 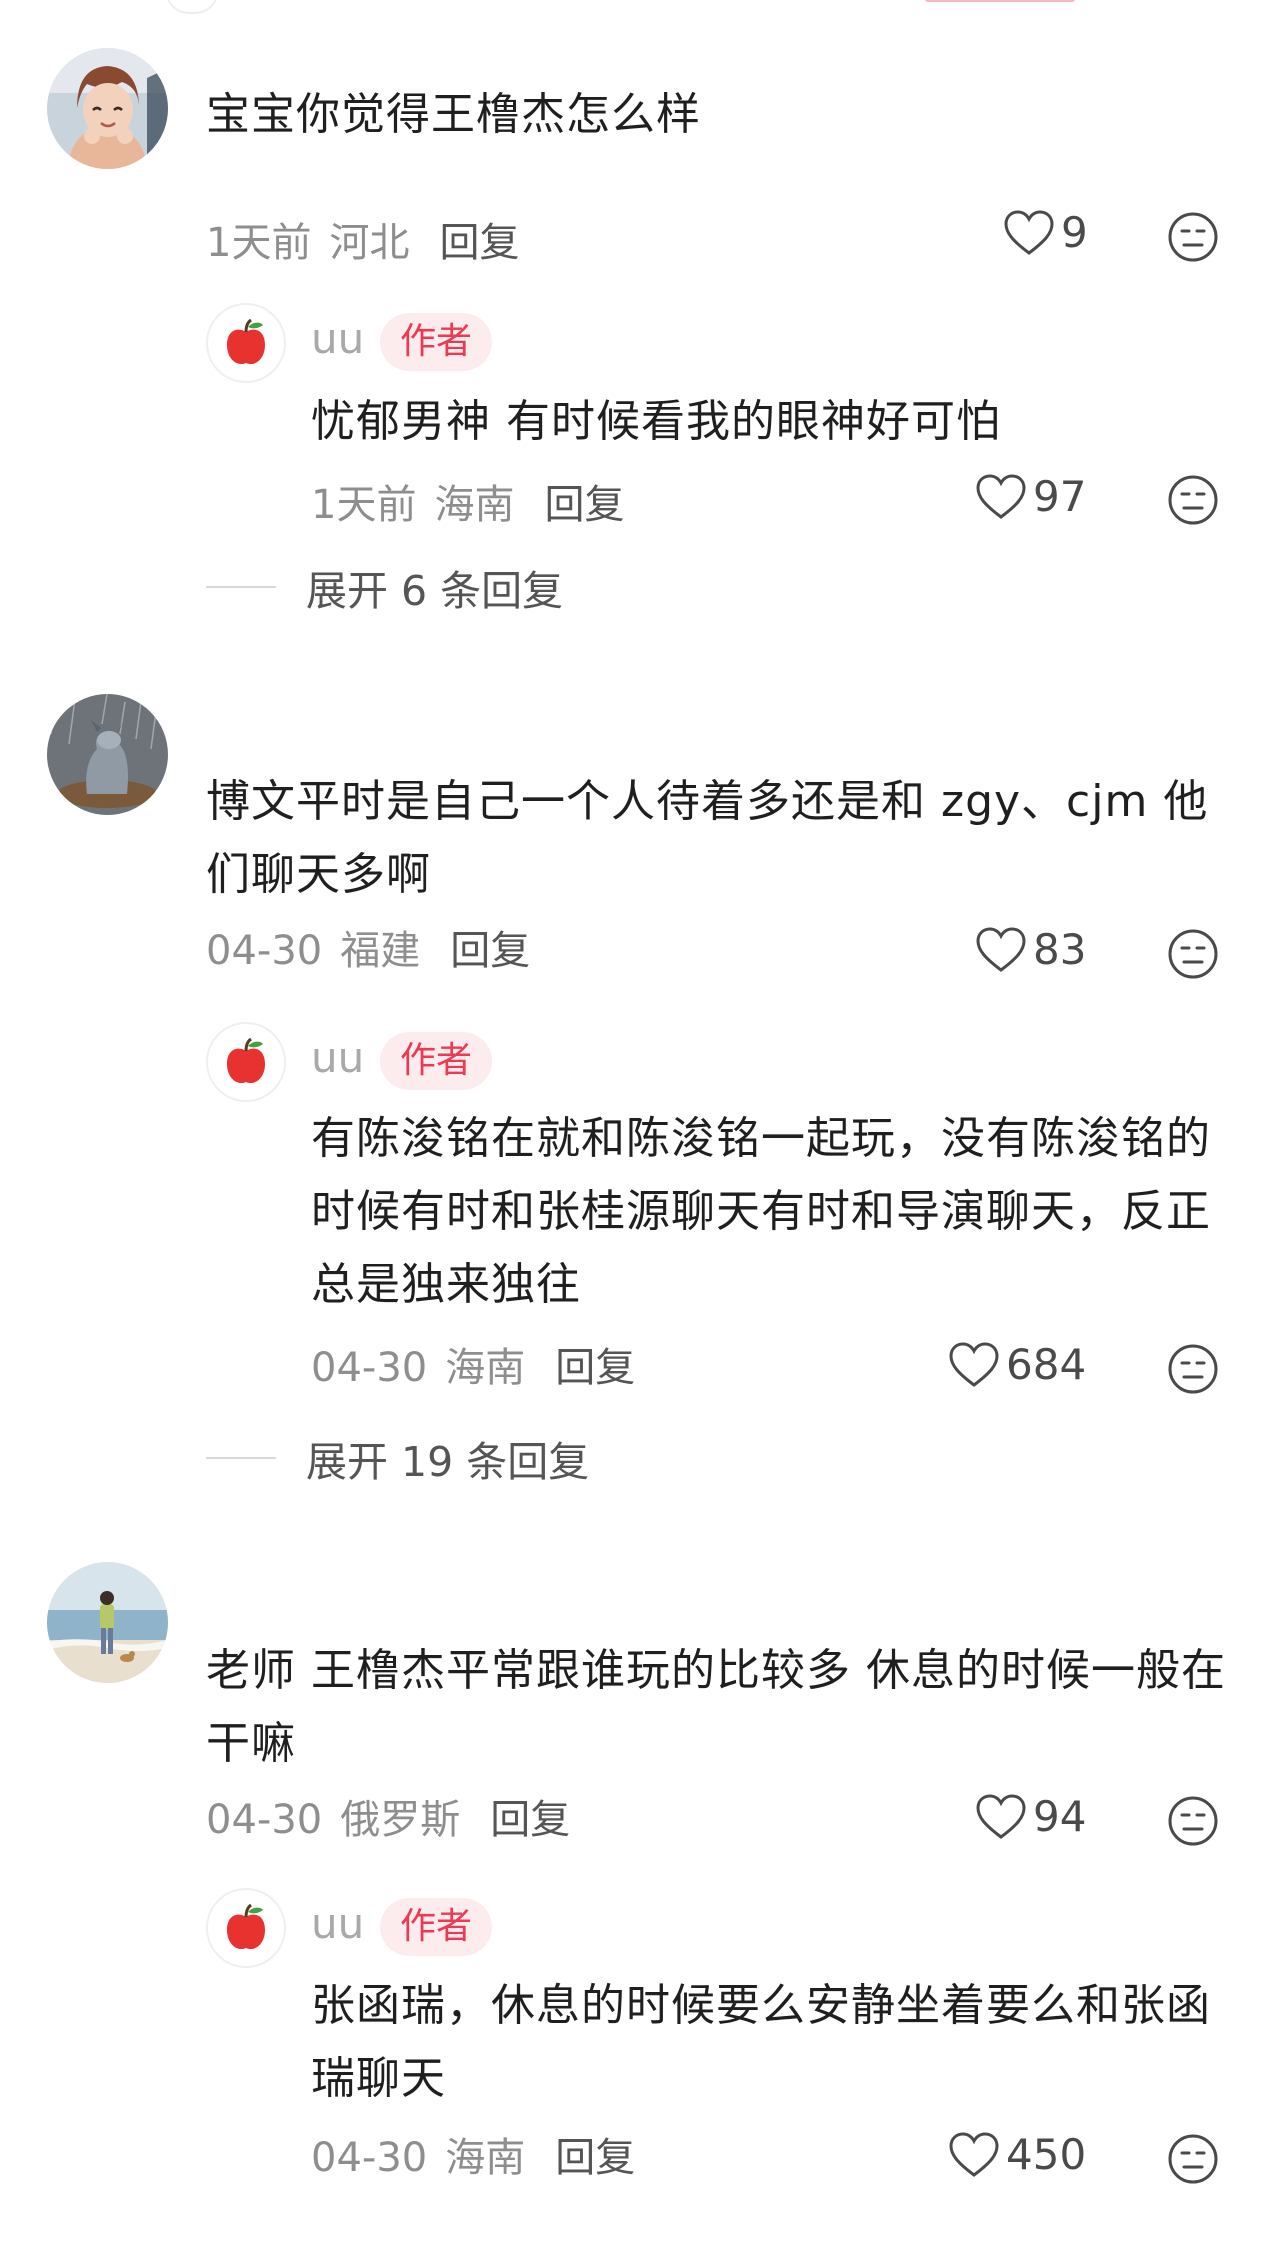 I want to click on like-button: 83, so click(x=1030, y=949).